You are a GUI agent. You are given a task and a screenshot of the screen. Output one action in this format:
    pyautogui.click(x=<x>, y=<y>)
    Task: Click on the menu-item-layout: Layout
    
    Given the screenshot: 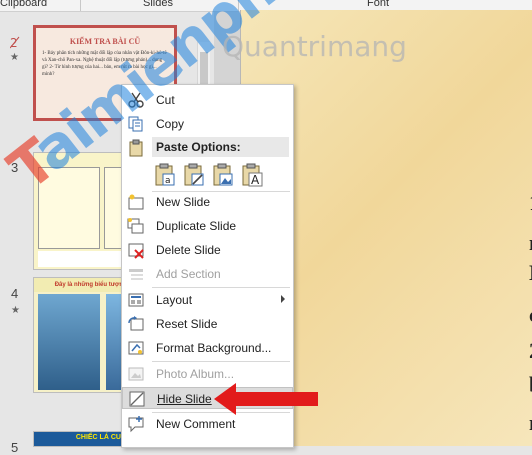 What is the action you would take?
    pyautogui.click(x=207, y=300)
    